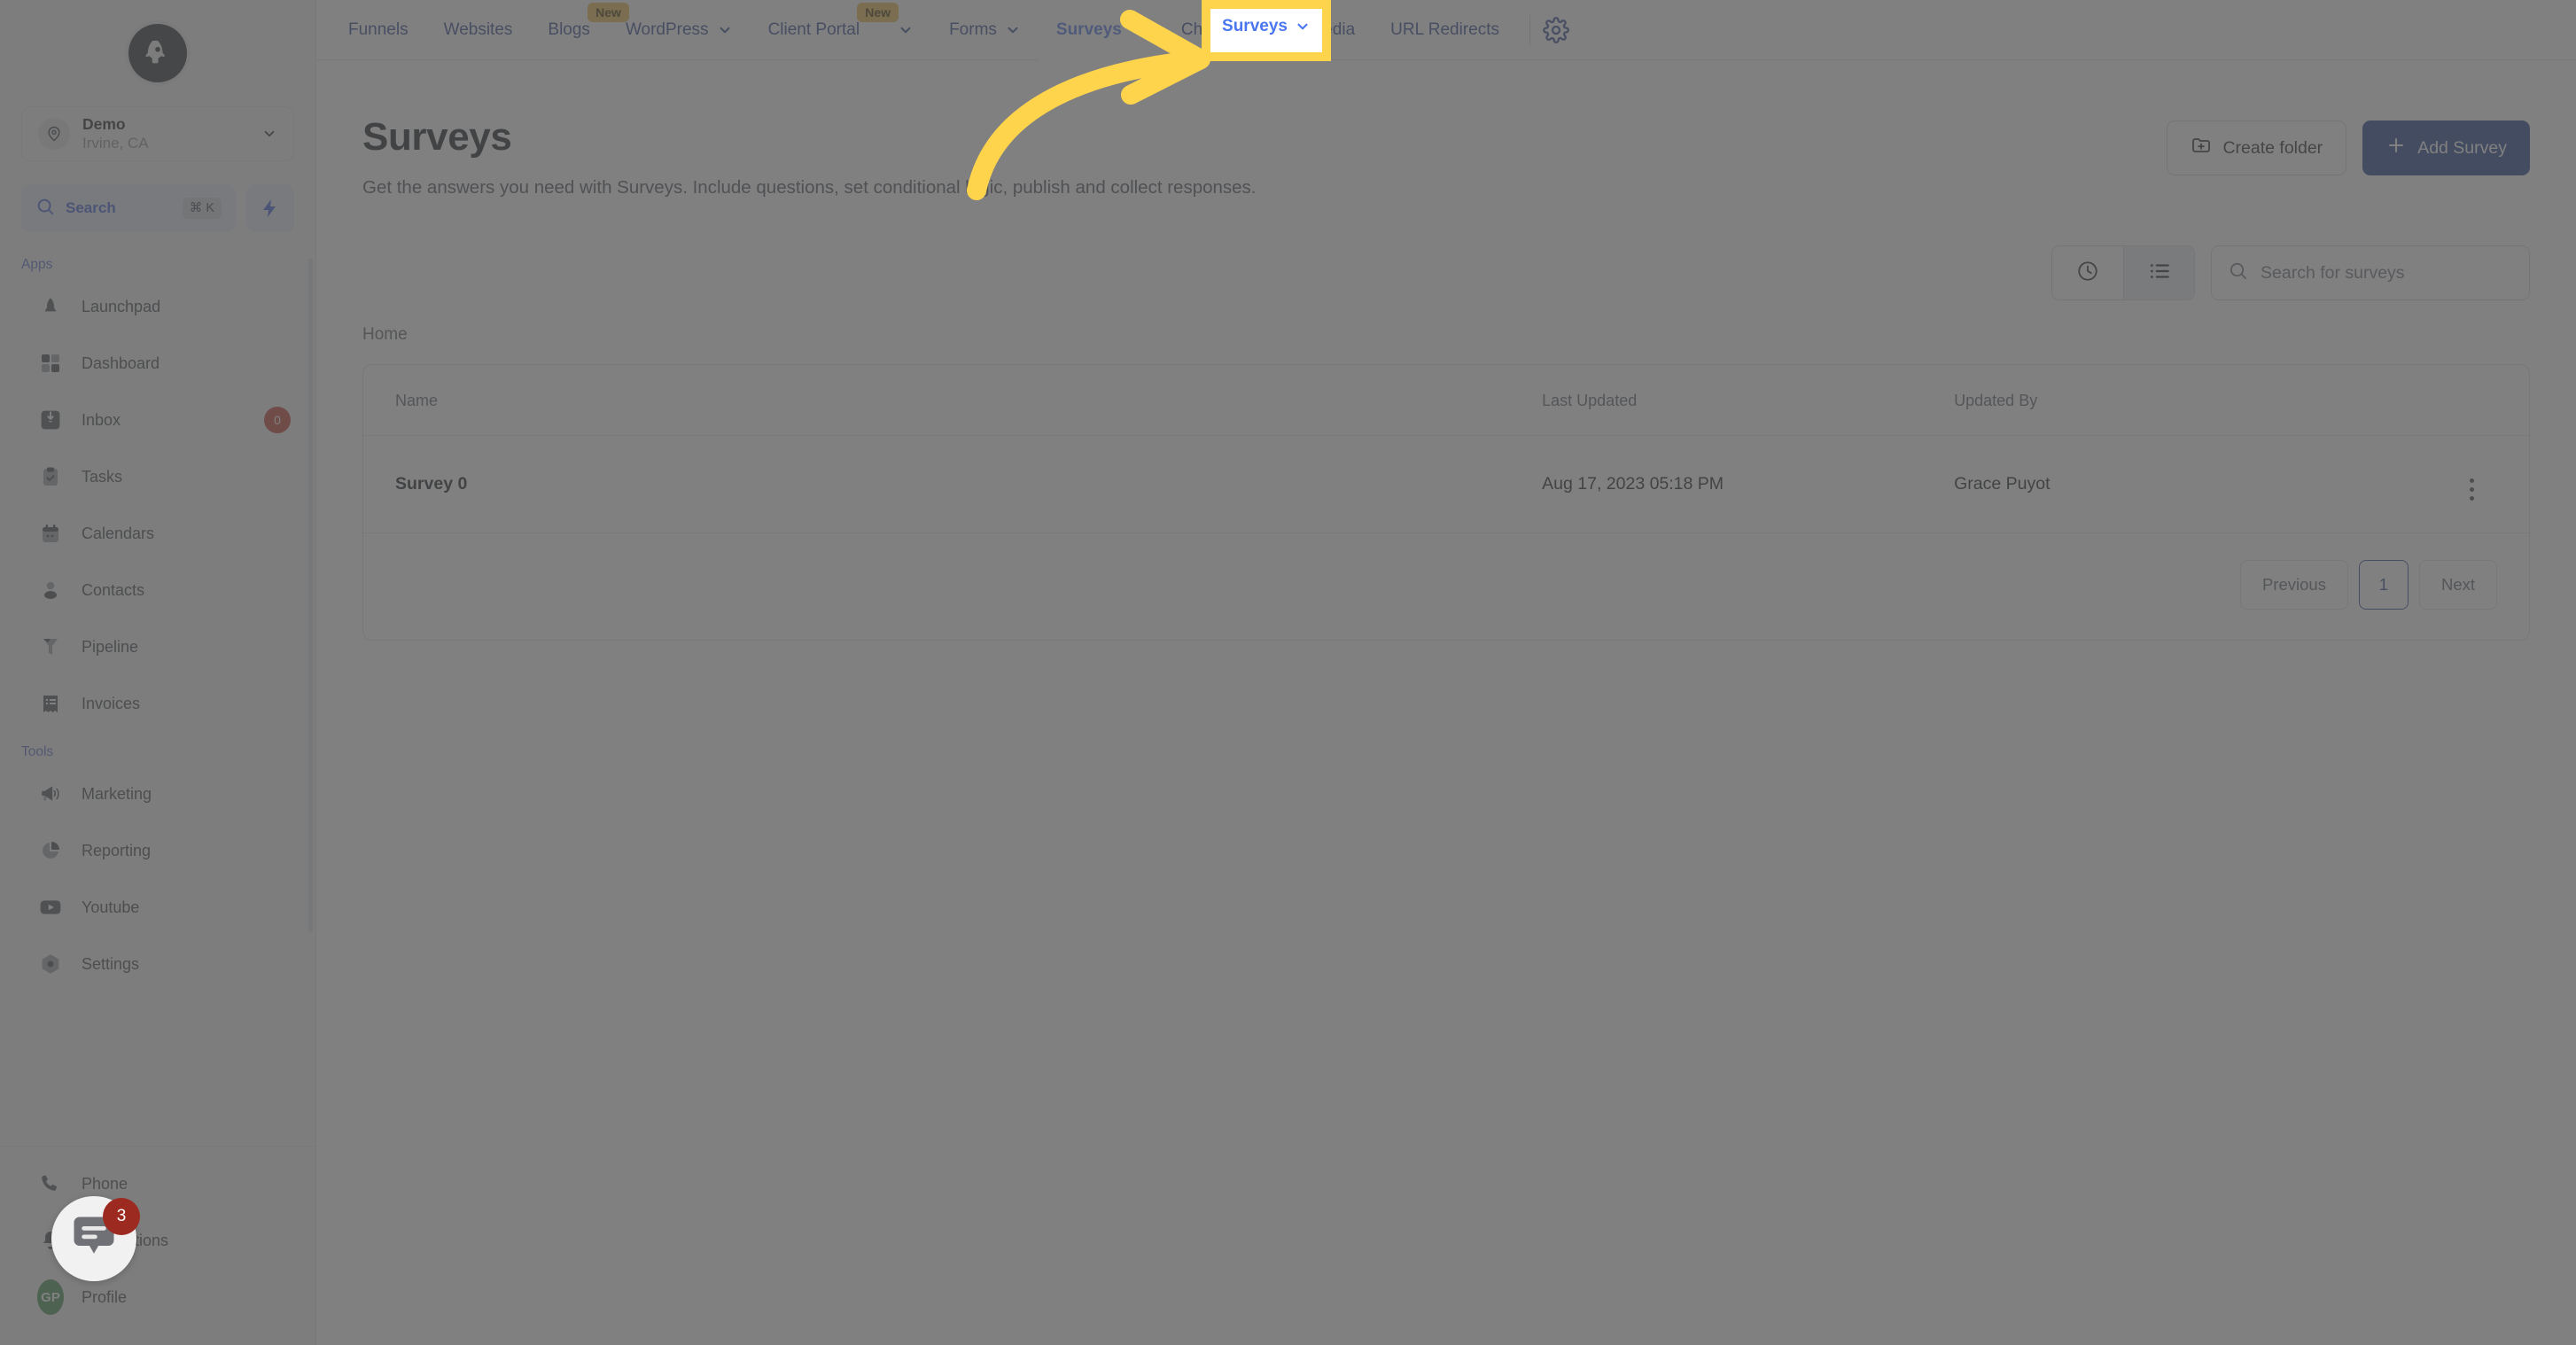  Describe the element at coordinates (157, 363) in the screenshot. I see `sidebar-item-dashboard: Dashboard` at that location.